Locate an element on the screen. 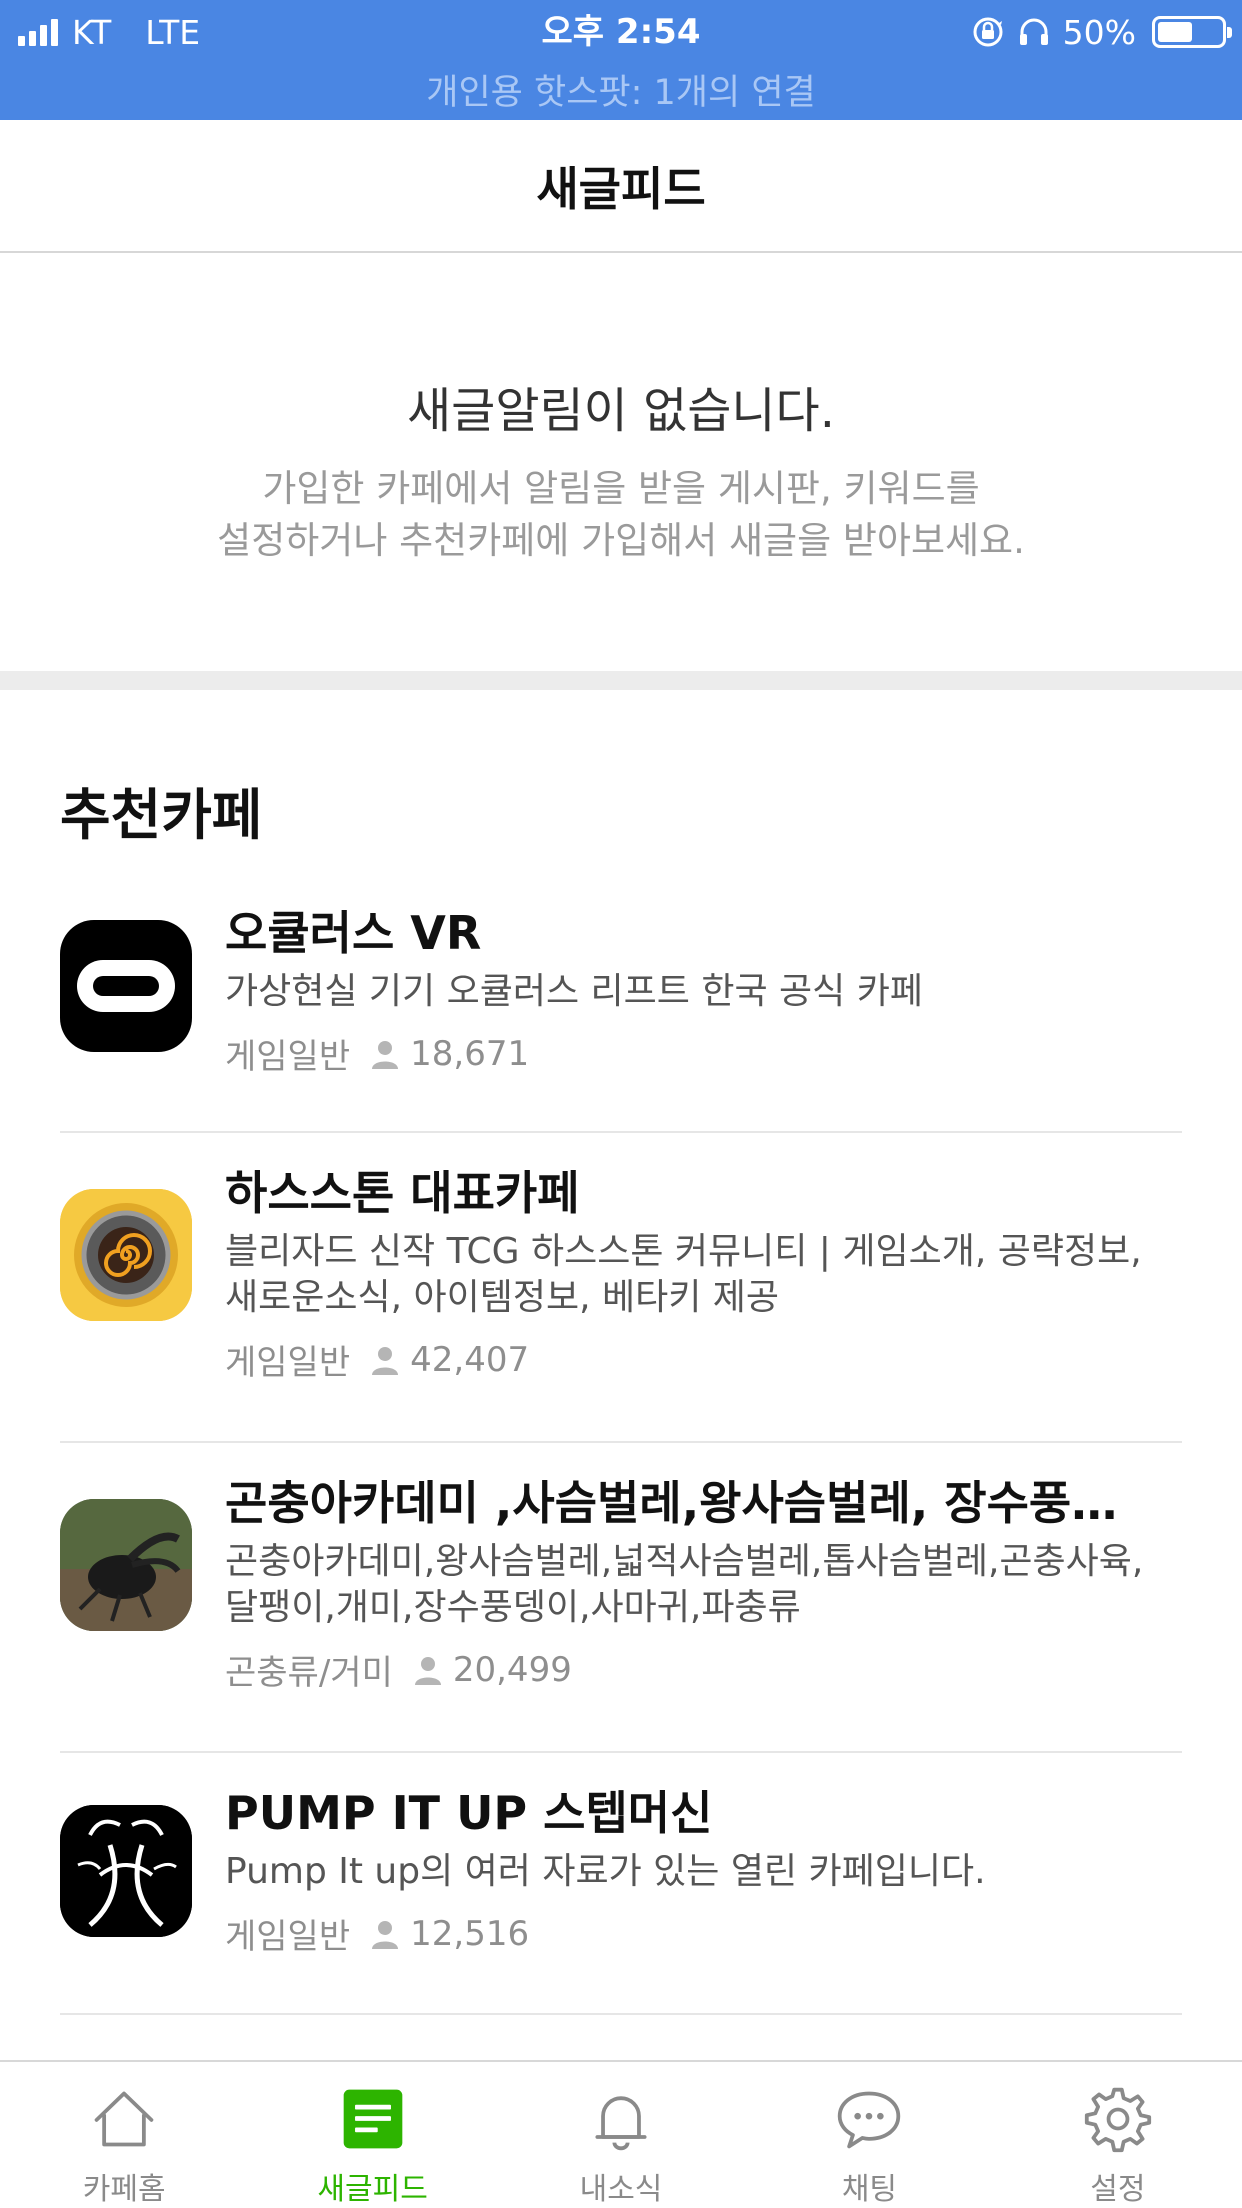  tab-new-feed: 새글피드 is located at coordinates (372, 2135).